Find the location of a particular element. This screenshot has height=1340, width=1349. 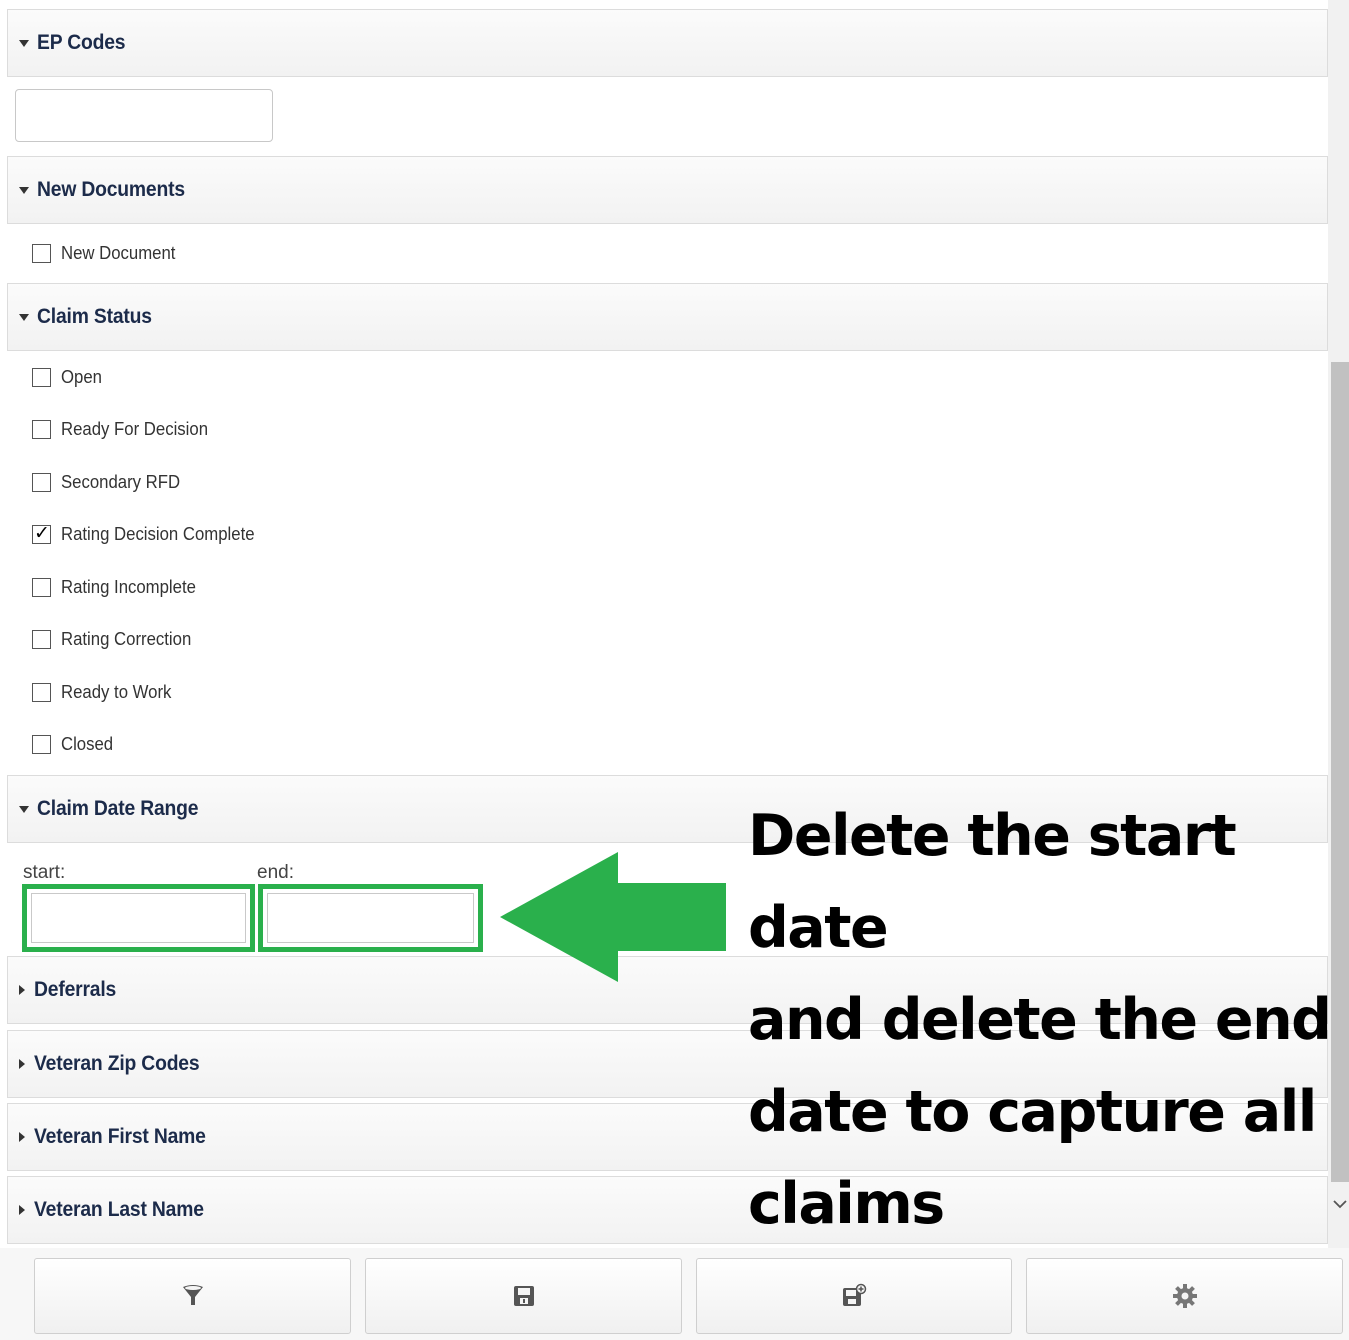

checkbox-label: Rating Incomplete is located at coordinates (128, 586).